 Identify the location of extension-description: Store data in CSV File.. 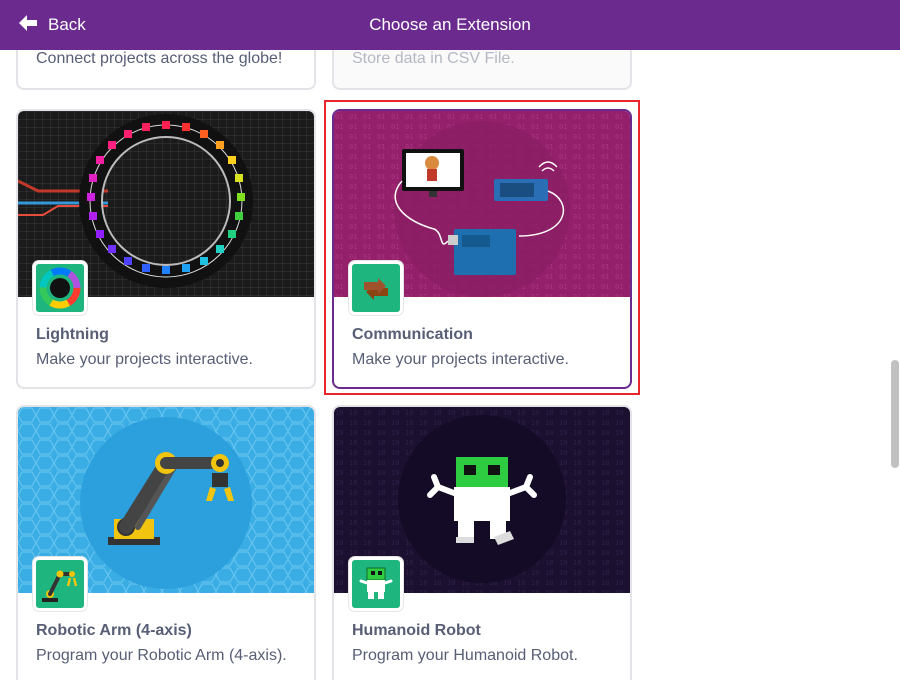
(433, 58).